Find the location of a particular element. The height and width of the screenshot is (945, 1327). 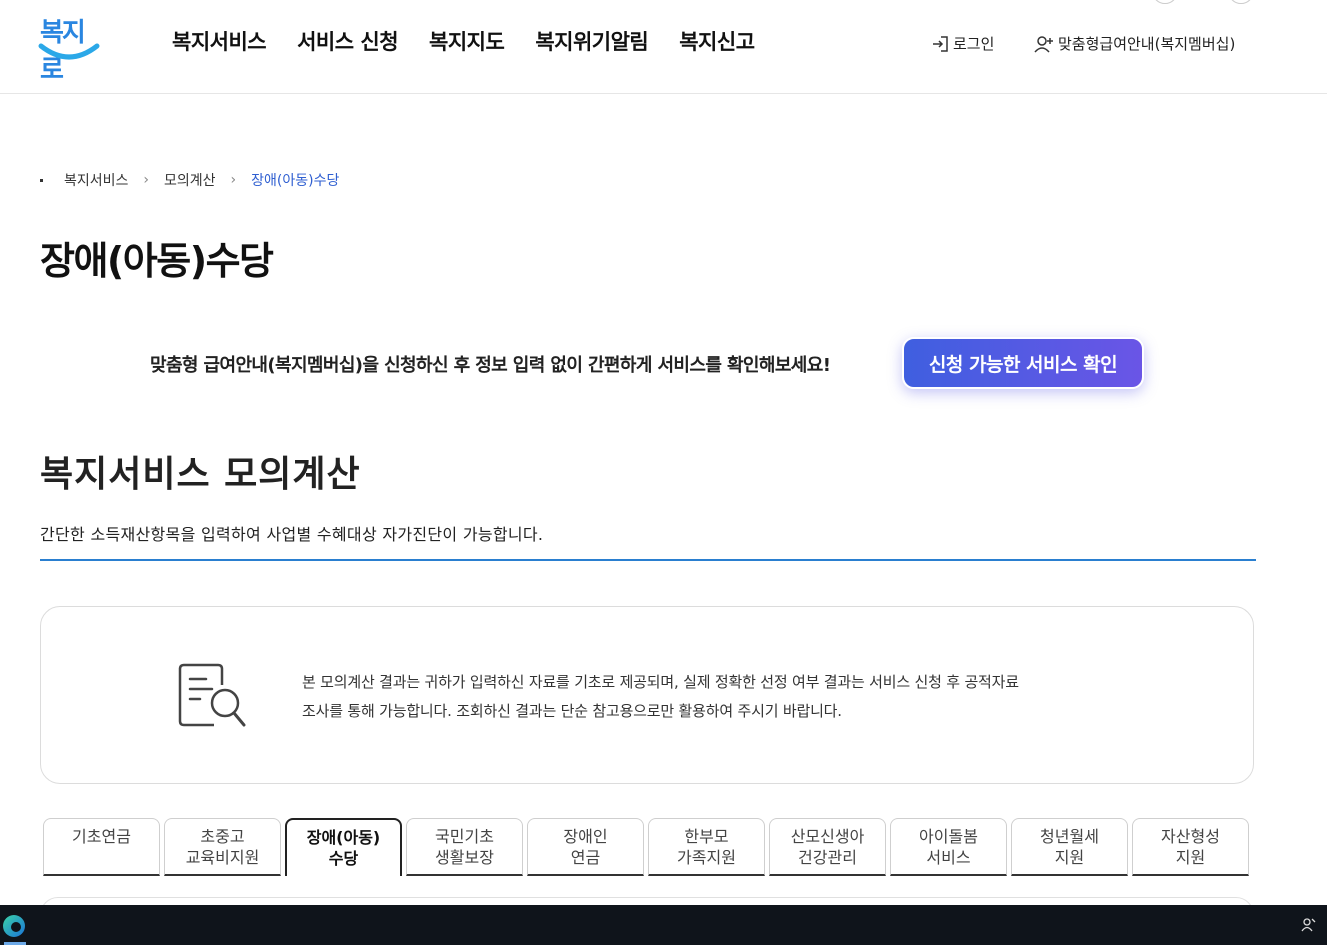

breadcrumb: 복지서비스 › 모의계산 › 장애(아동)수당 is located at coordinates (189, 180).